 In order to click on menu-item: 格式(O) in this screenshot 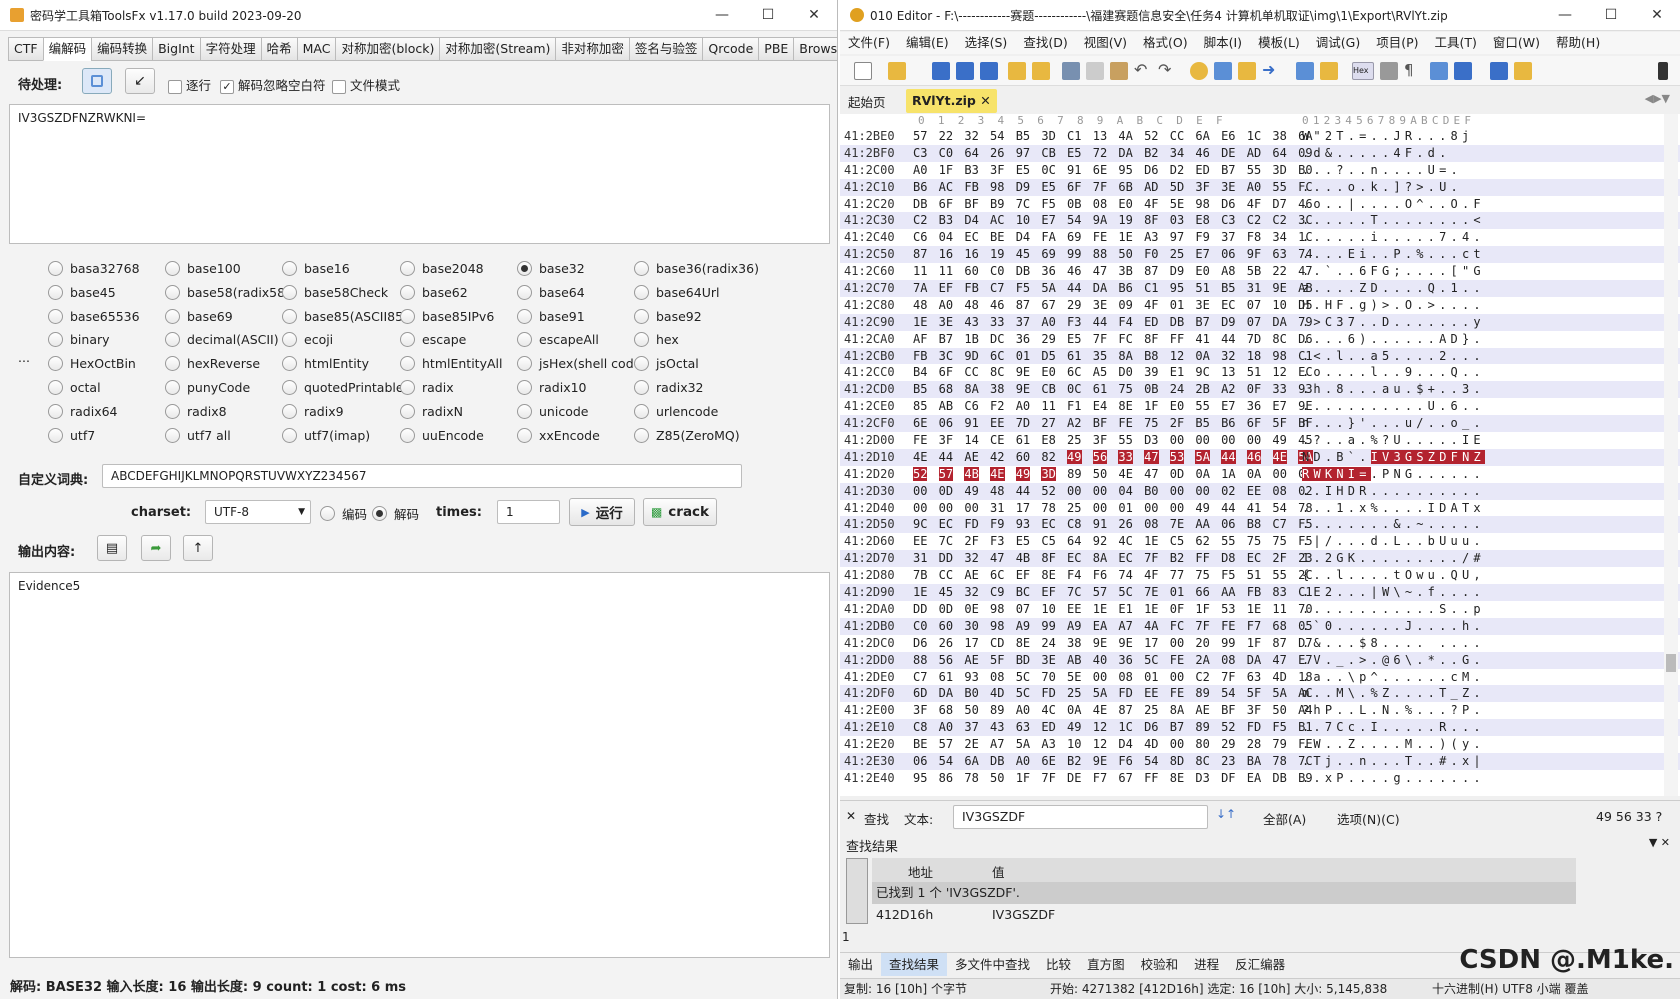, I will do `click(1165, 43)`.